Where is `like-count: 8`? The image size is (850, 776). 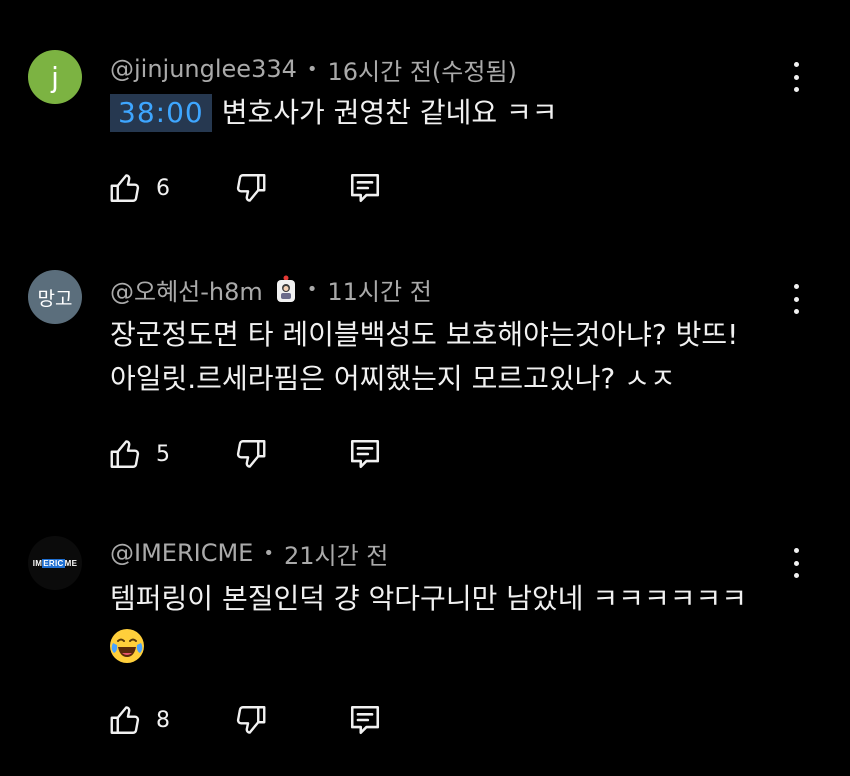
like-count: 8 is located at coordinates (163, 720).